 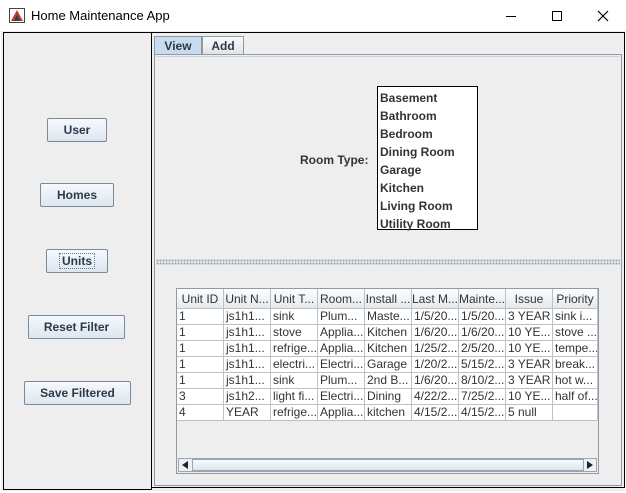 I want to click on table-cell: 5 null, so click(x=529, y=413).